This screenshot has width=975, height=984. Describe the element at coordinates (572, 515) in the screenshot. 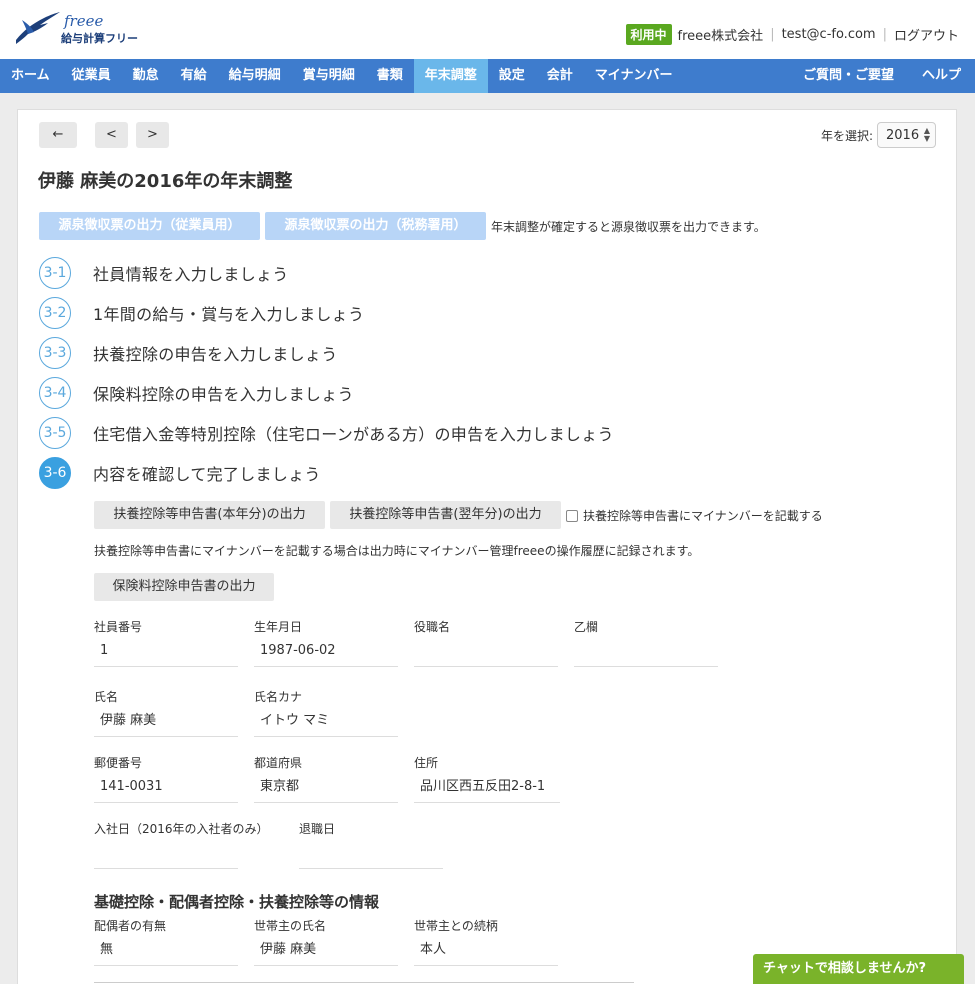

I see `mynumber-checkbox` at that location.